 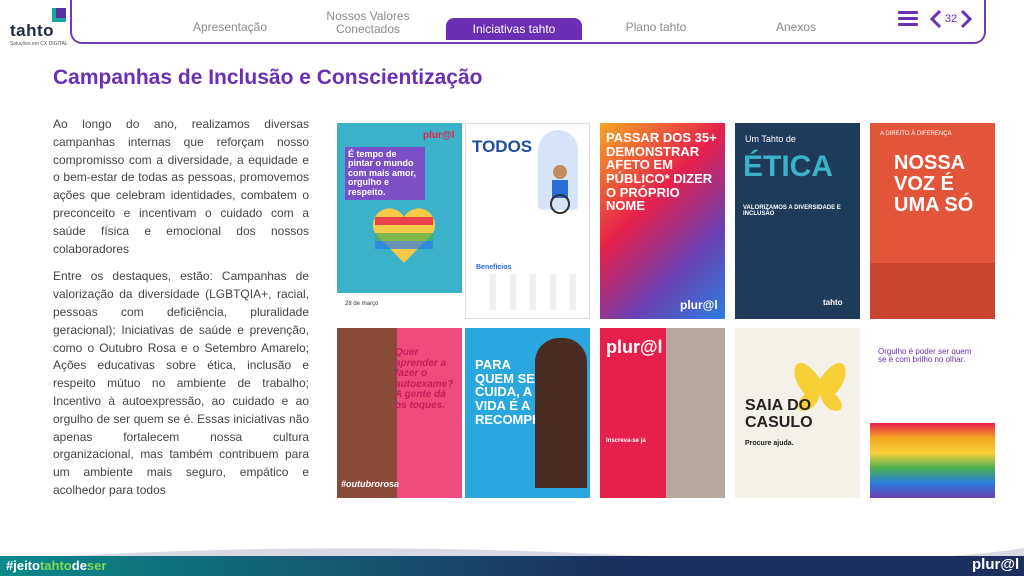 What do you see at coordinates (796, 27) in the screenshot?
I see `tab-anexos: Anexos` at bounding box center [796, 27].